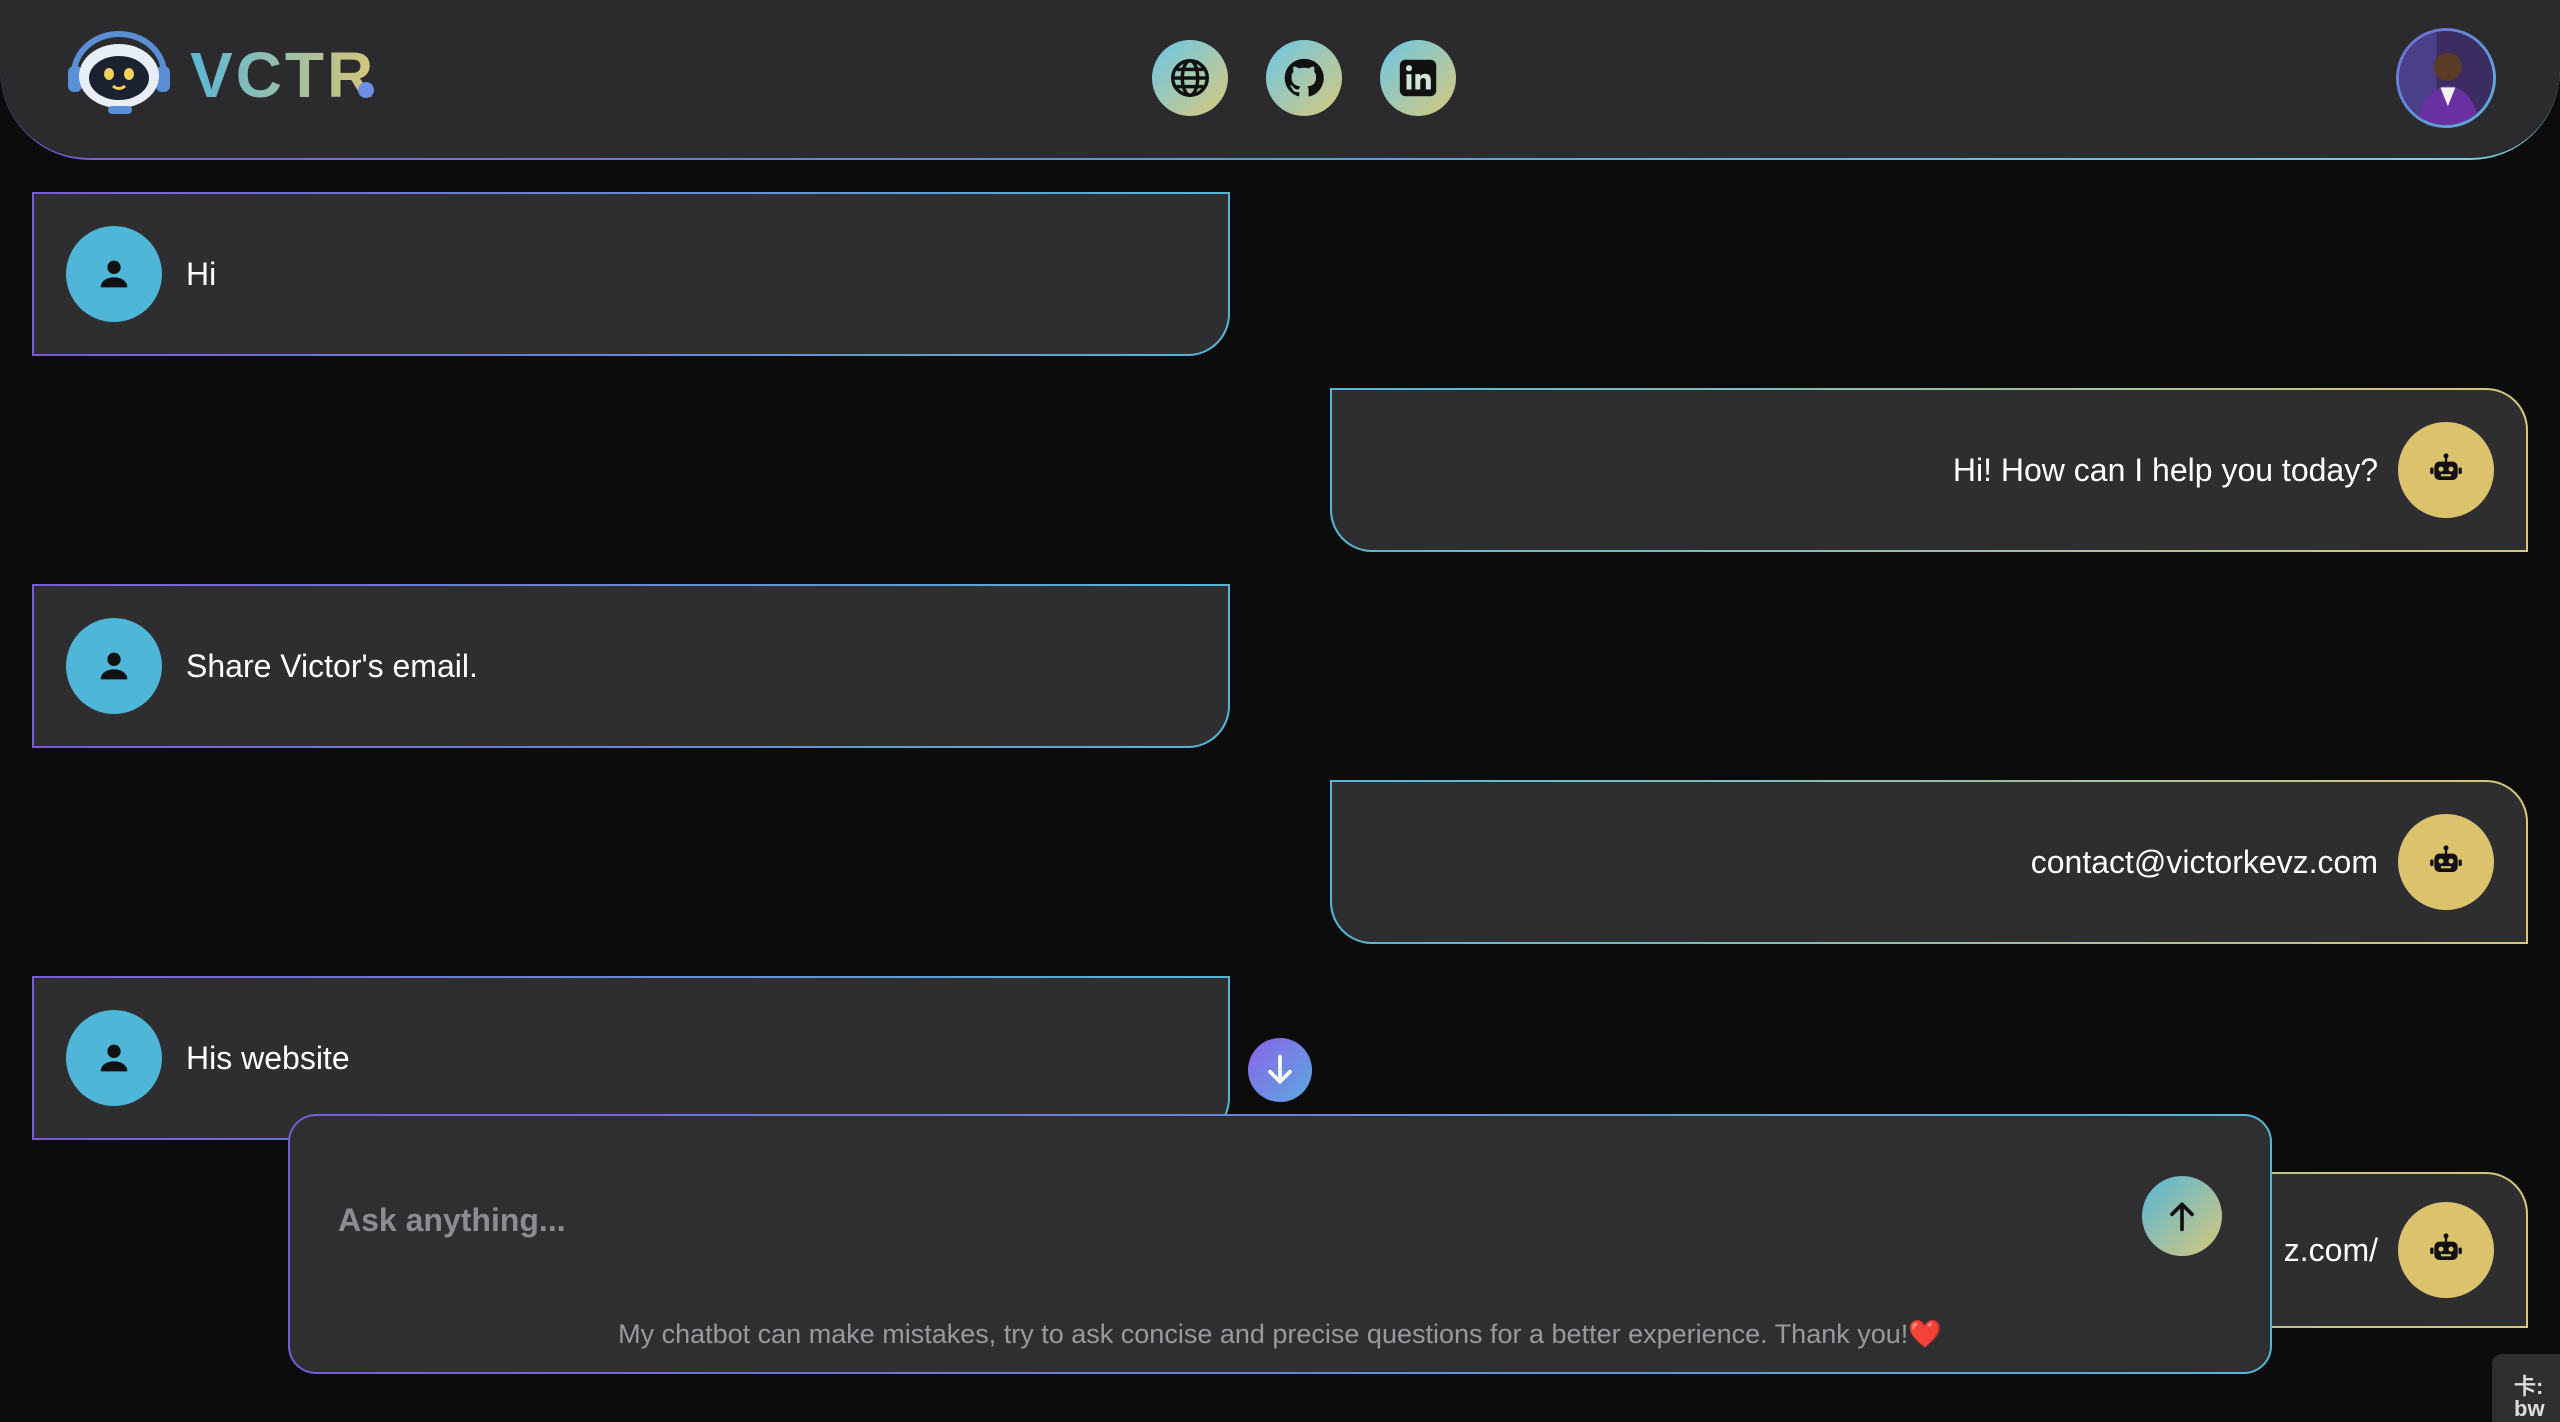 Image resolution: width=2560 pixels, height=1422 pixels. Describe the element at coordinates (2330, 1249) in the screenshot. I see `message-text: z.com/` at that location.